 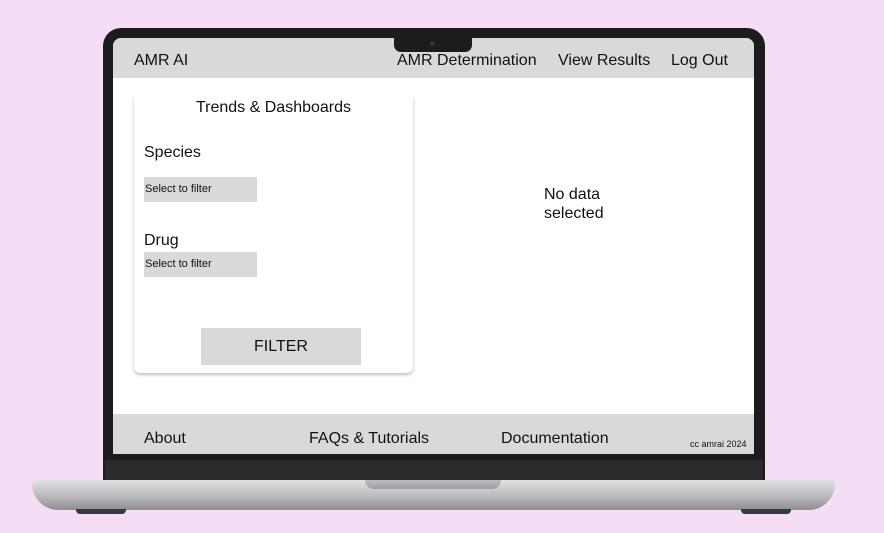 I want to click on nav-view-results: View Results, so click(x=604, y=61).